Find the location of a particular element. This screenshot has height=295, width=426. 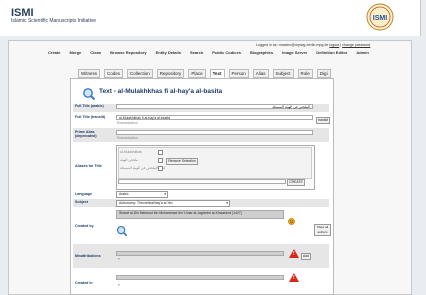

language-select: Arabic ▾ is located at coordinates (142, 194).